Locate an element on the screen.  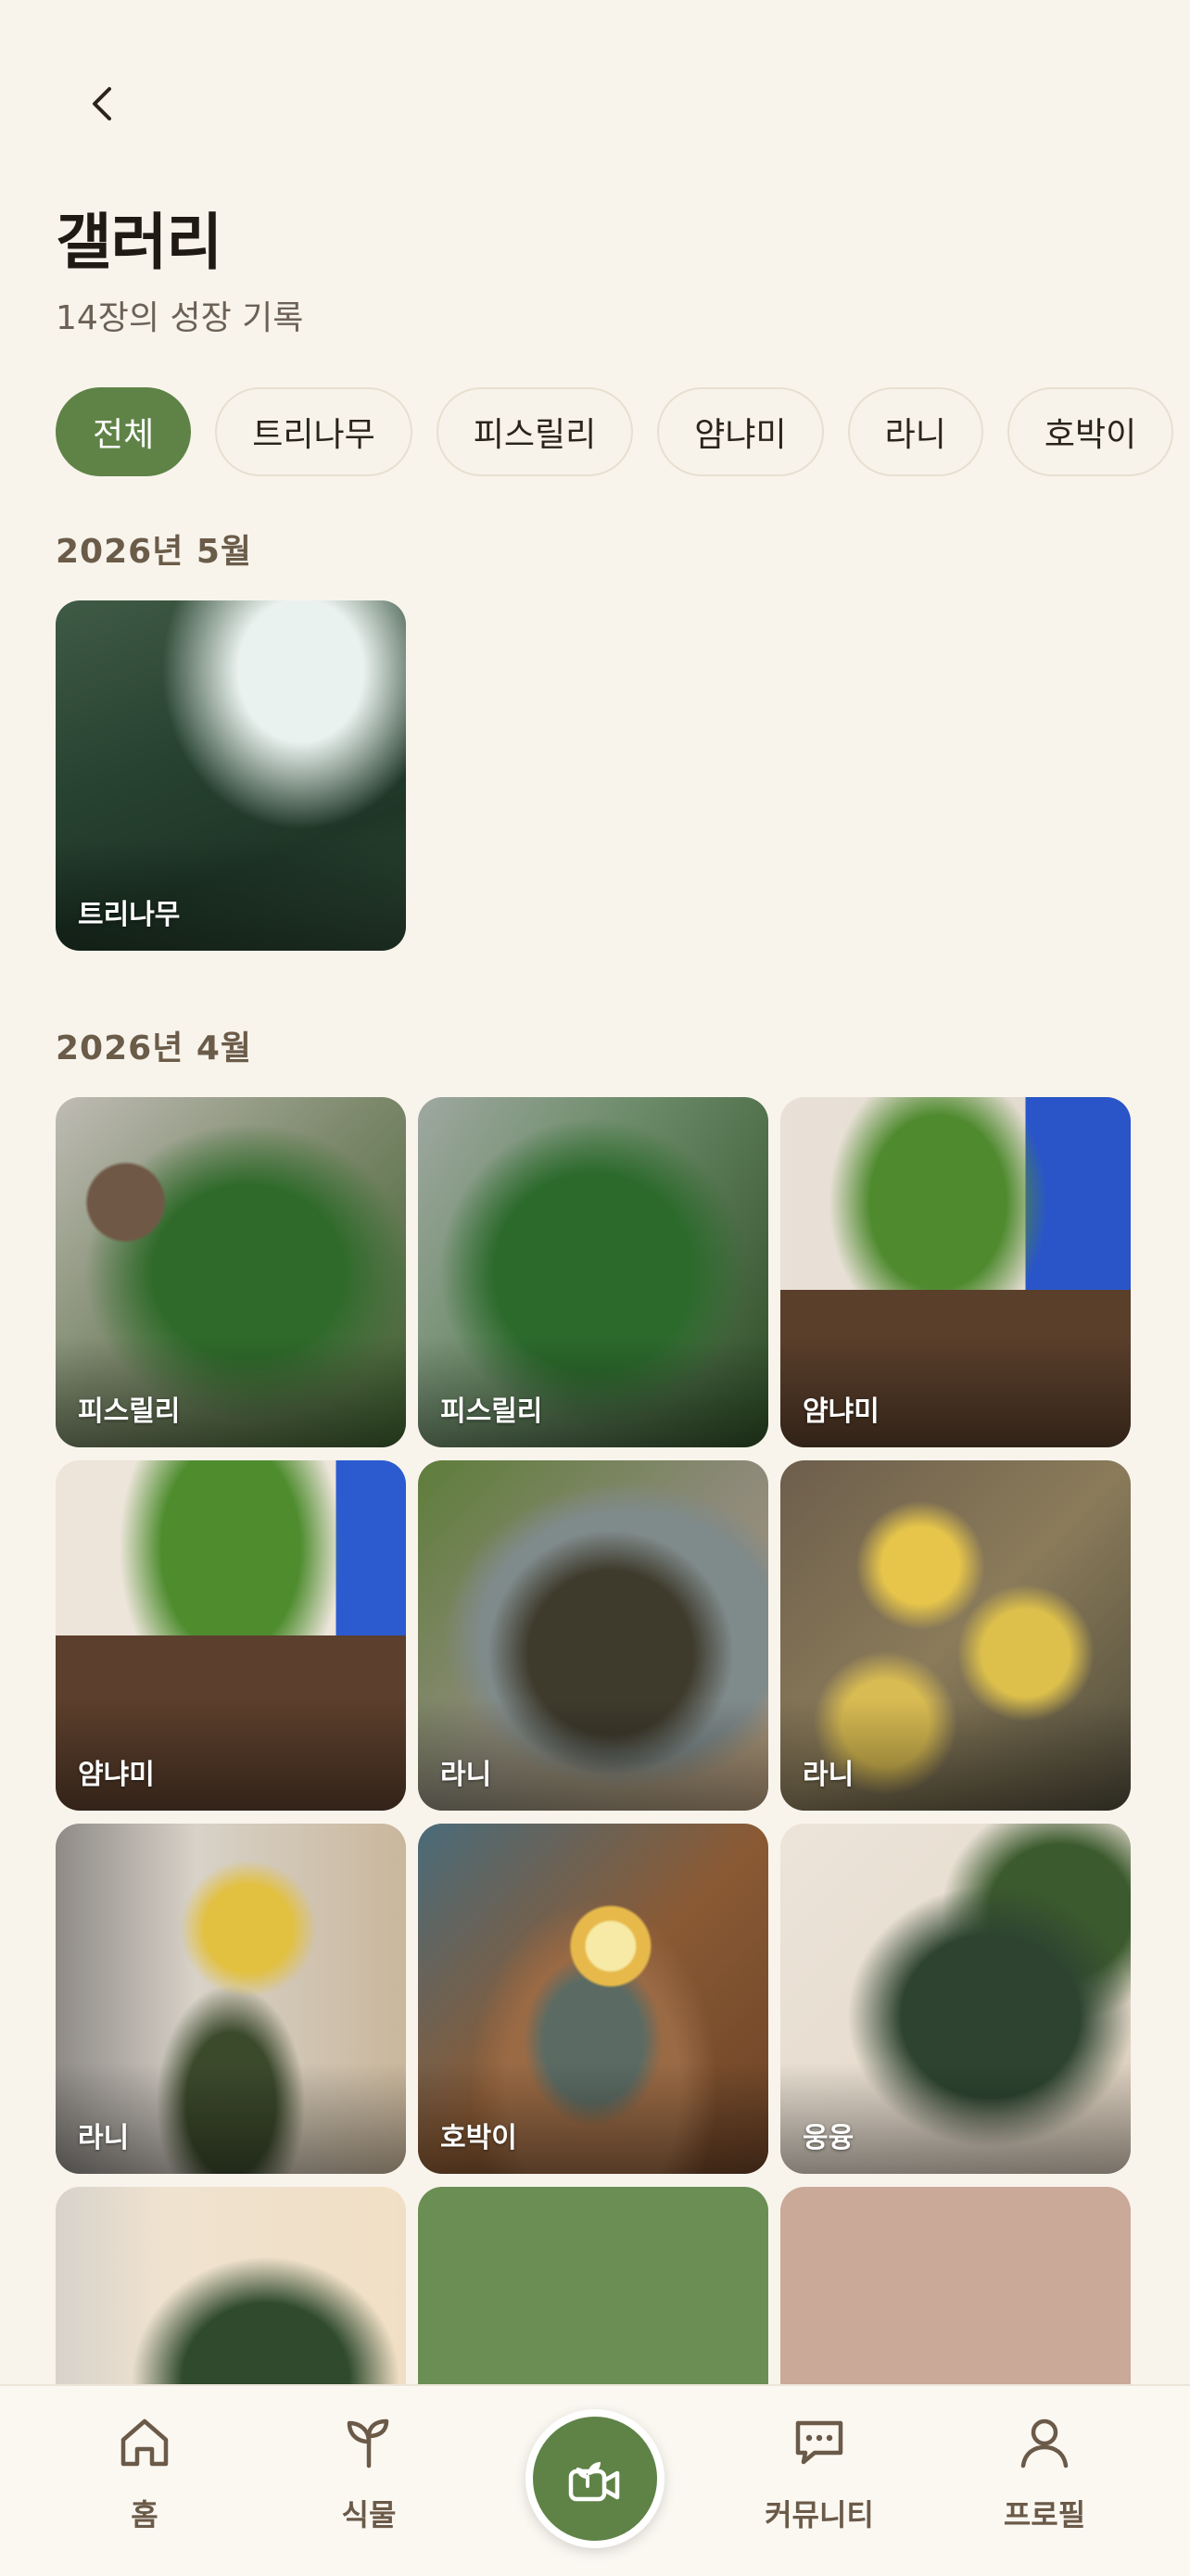
chevron-left-icon is located at coordinates (102, 104).